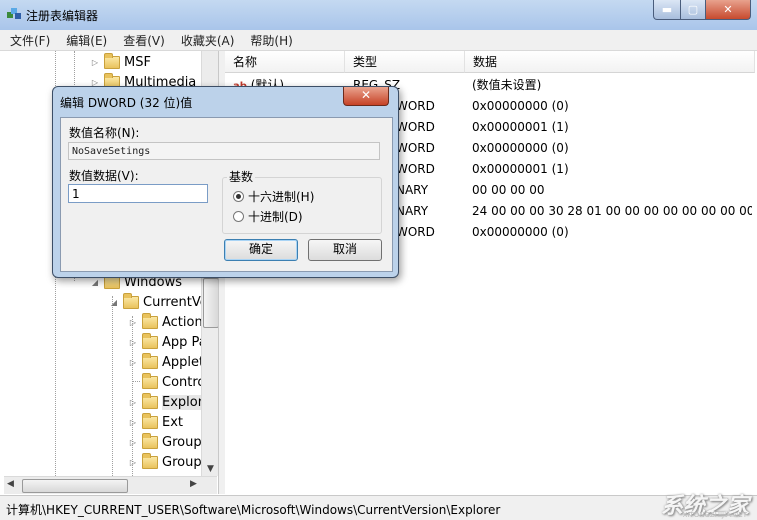  I want to click on title-bar: 注册表编辑器 ▬ ▢ ✕, so click(378, 15).